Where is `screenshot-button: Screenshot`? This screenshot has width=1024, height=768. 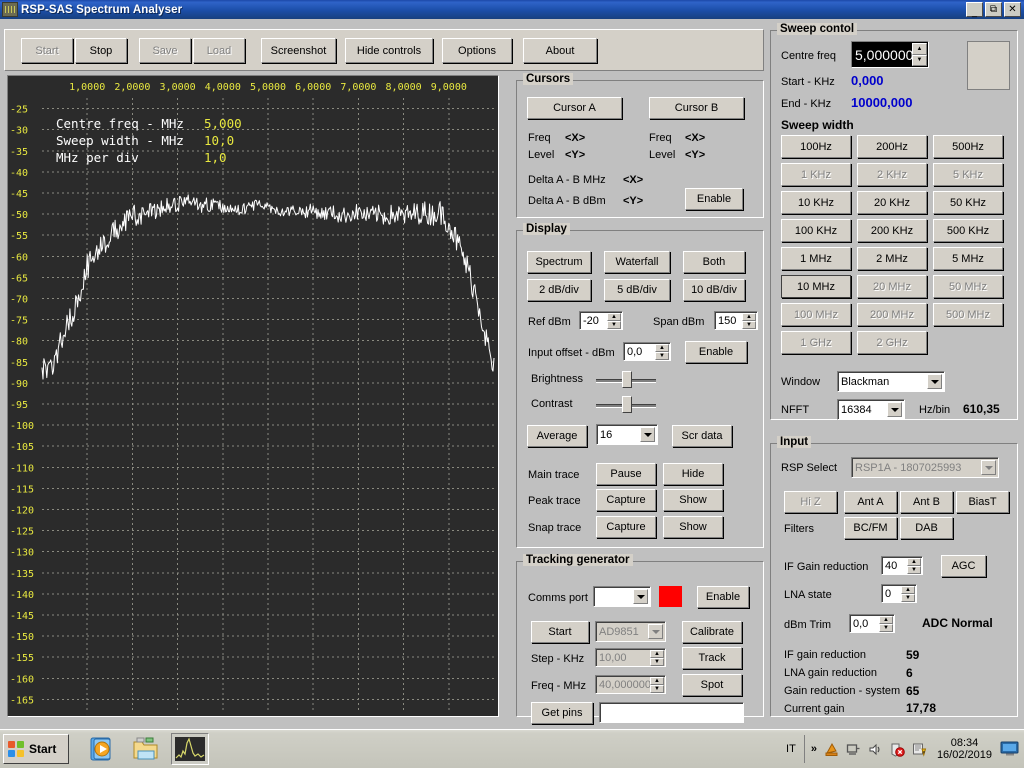
screenshot-button: Screenshot is located at coordinates (298, 50).